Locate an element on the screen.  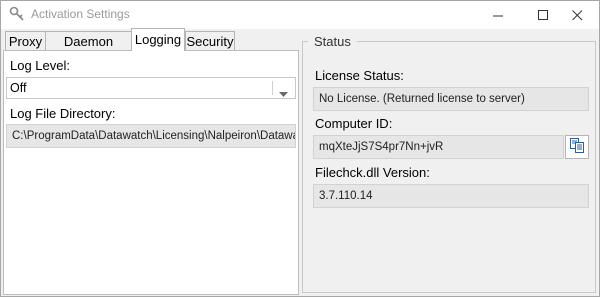
tab-daemon-proxy: Daemon Proxy is located at coordinates (88, 49).